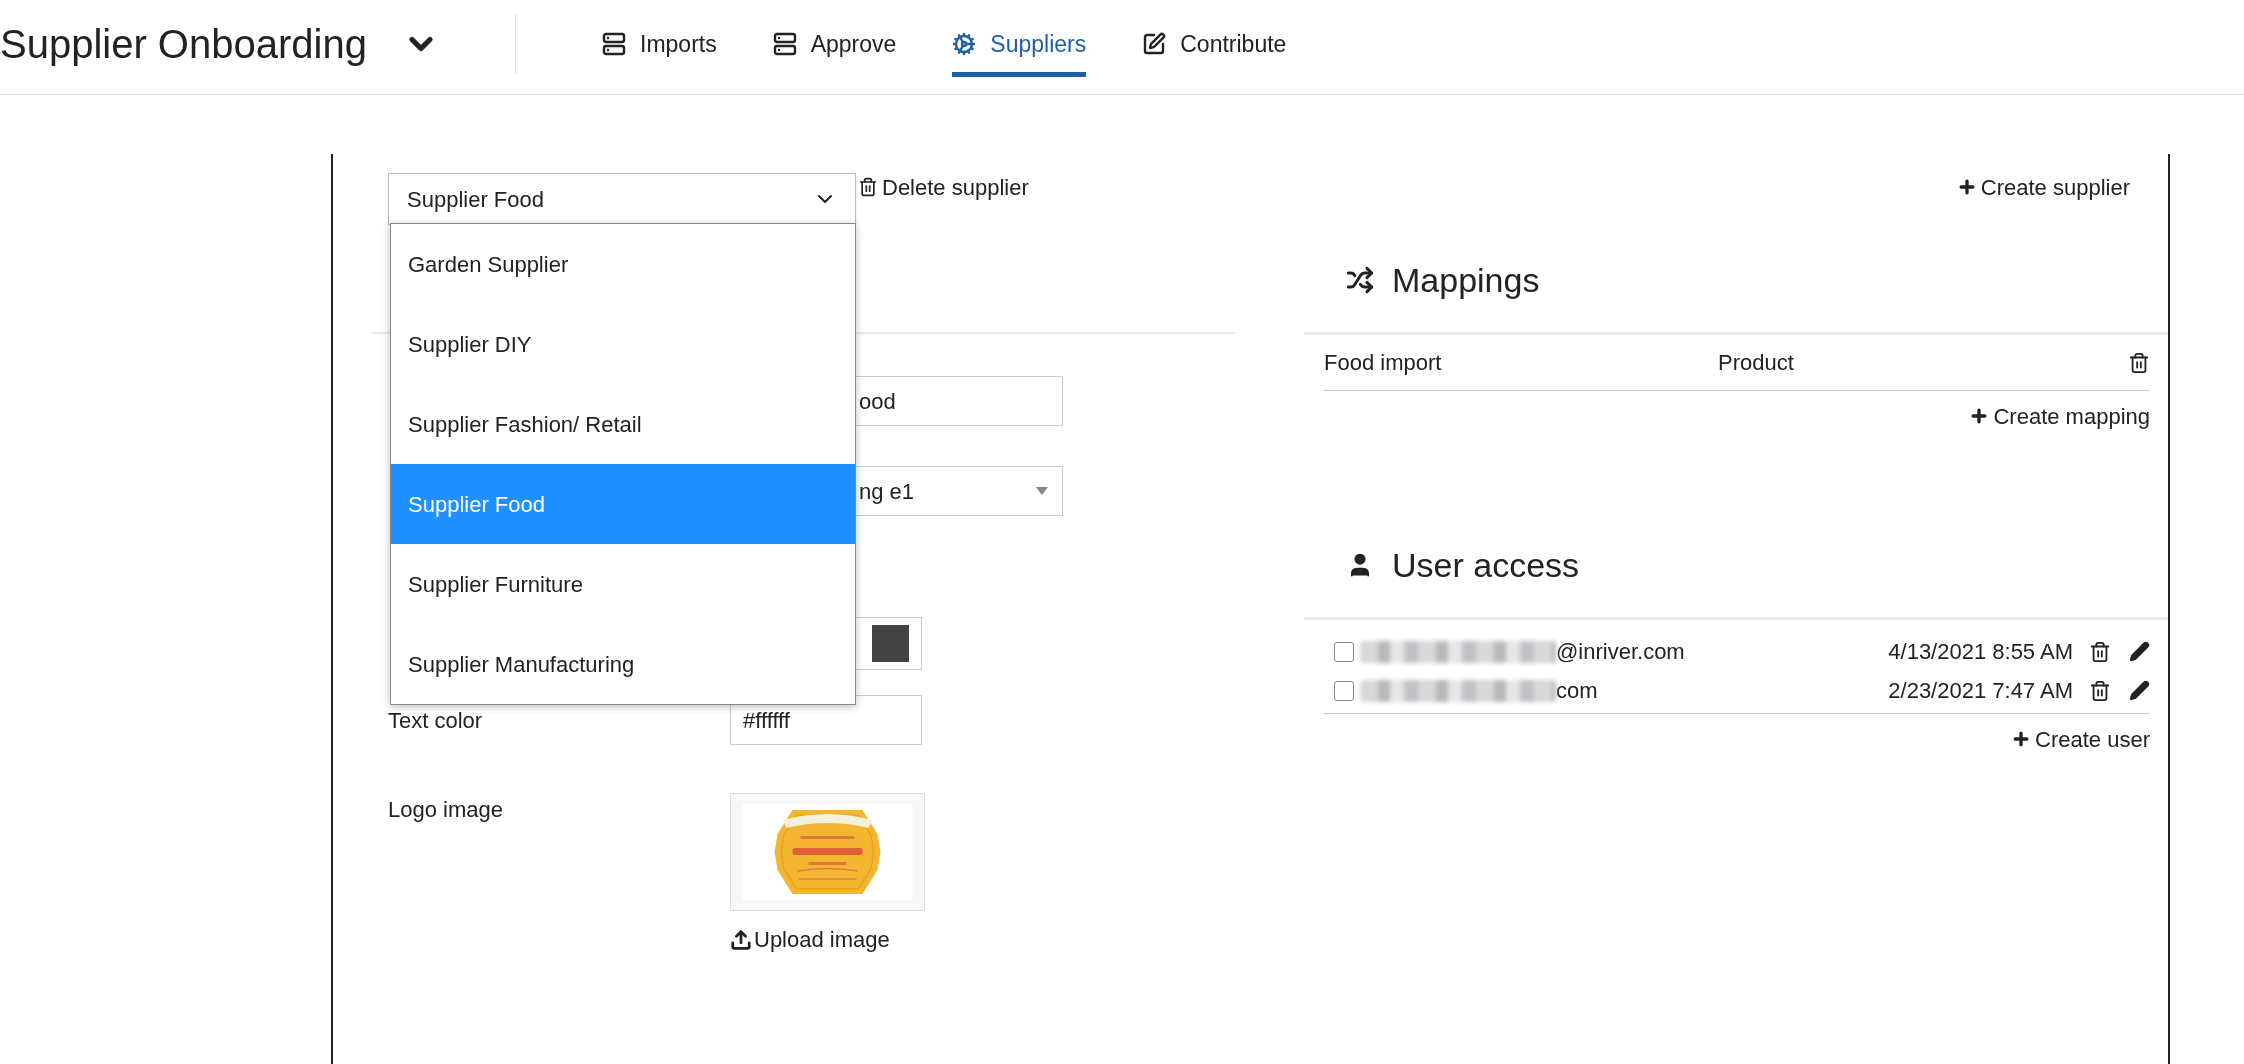 This screenshot has width=2244, height=1064. Describe the element at coordinates (1756, 363) in the screenshot. I see `table-cell-text: Product` at that location.